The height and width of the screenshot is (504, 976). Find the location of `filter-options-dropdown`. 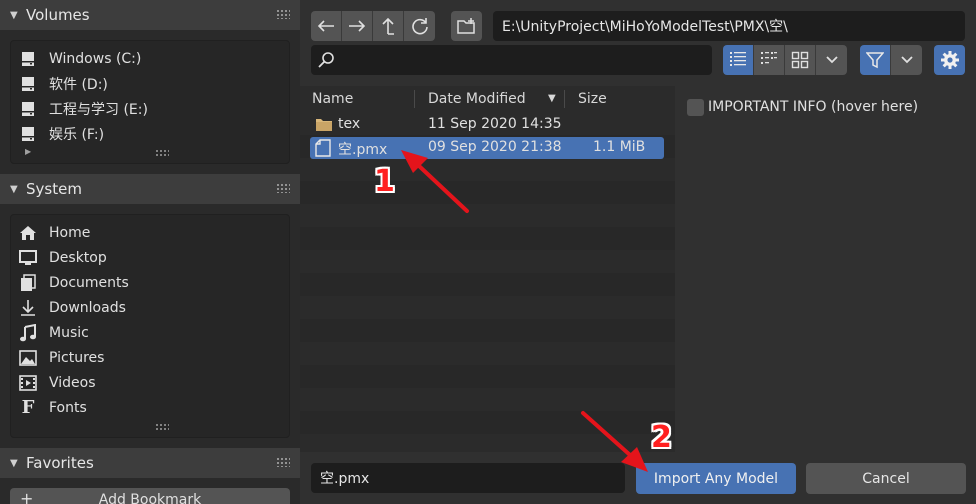

filter-options-dropdown is located at coordinates (906, 60).